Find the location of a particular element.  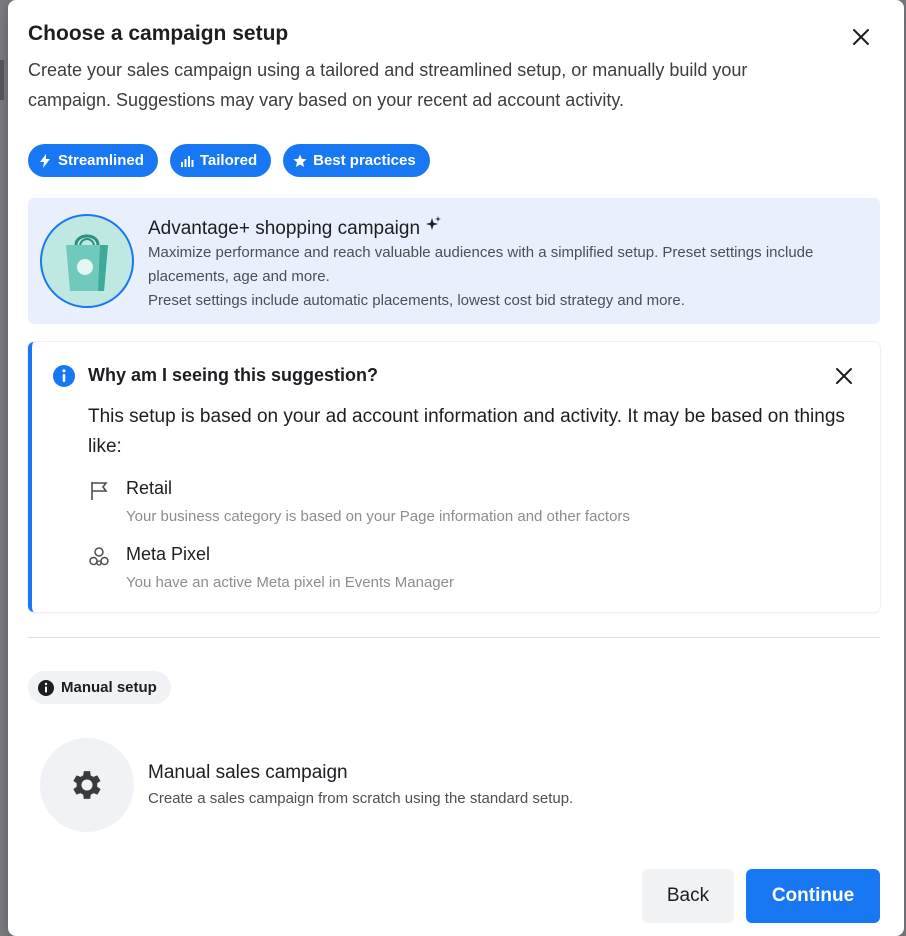

back-button: Back is located at coordinates (688, 896).